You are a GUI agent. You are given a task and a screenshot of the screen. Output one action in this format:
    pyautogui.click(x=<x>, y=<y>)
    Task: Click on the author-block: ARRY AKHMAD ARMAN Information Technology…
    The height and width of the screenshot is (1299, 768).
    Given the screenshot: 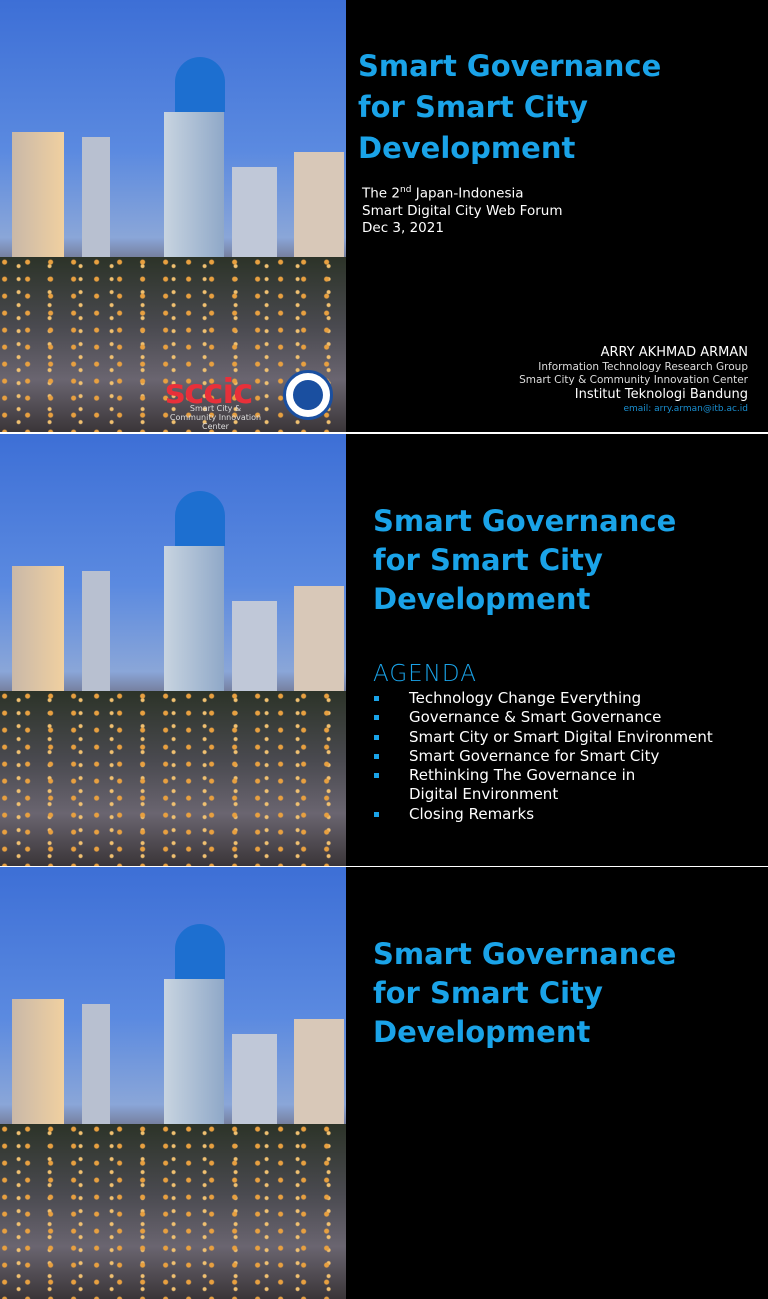 What is the action you would take?
    pyautogui.click(x=633, y=379)
    